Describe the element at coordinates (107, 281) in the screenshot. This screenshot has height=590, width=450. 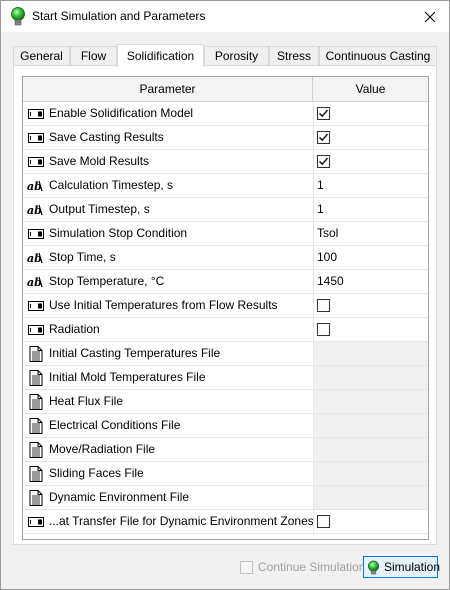
I see `row-label: Stop Temperature, °C` at that location.